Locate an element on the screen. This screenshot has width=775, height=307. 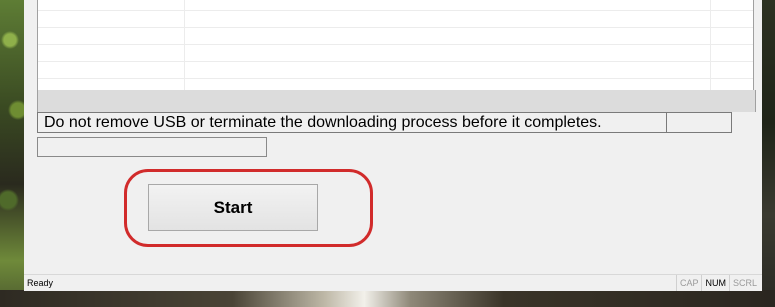
keyboard-indicators: CAP NUM SCRL is located at coordinates (717, 283).